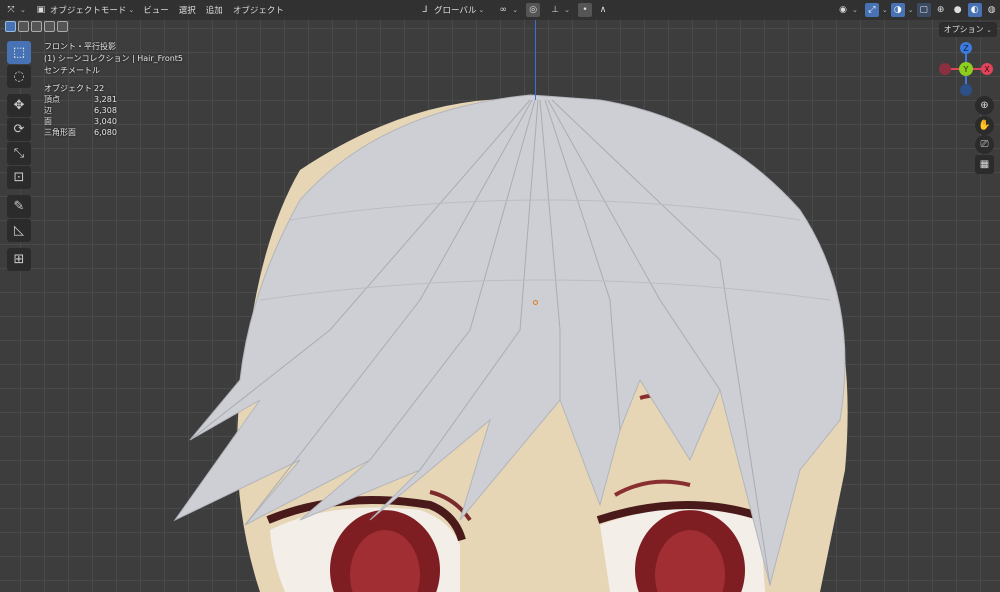 The height and width of the screenshot is (592, 1000). I want to click on shading-rendered-icon: ◍, so click(992, 10).